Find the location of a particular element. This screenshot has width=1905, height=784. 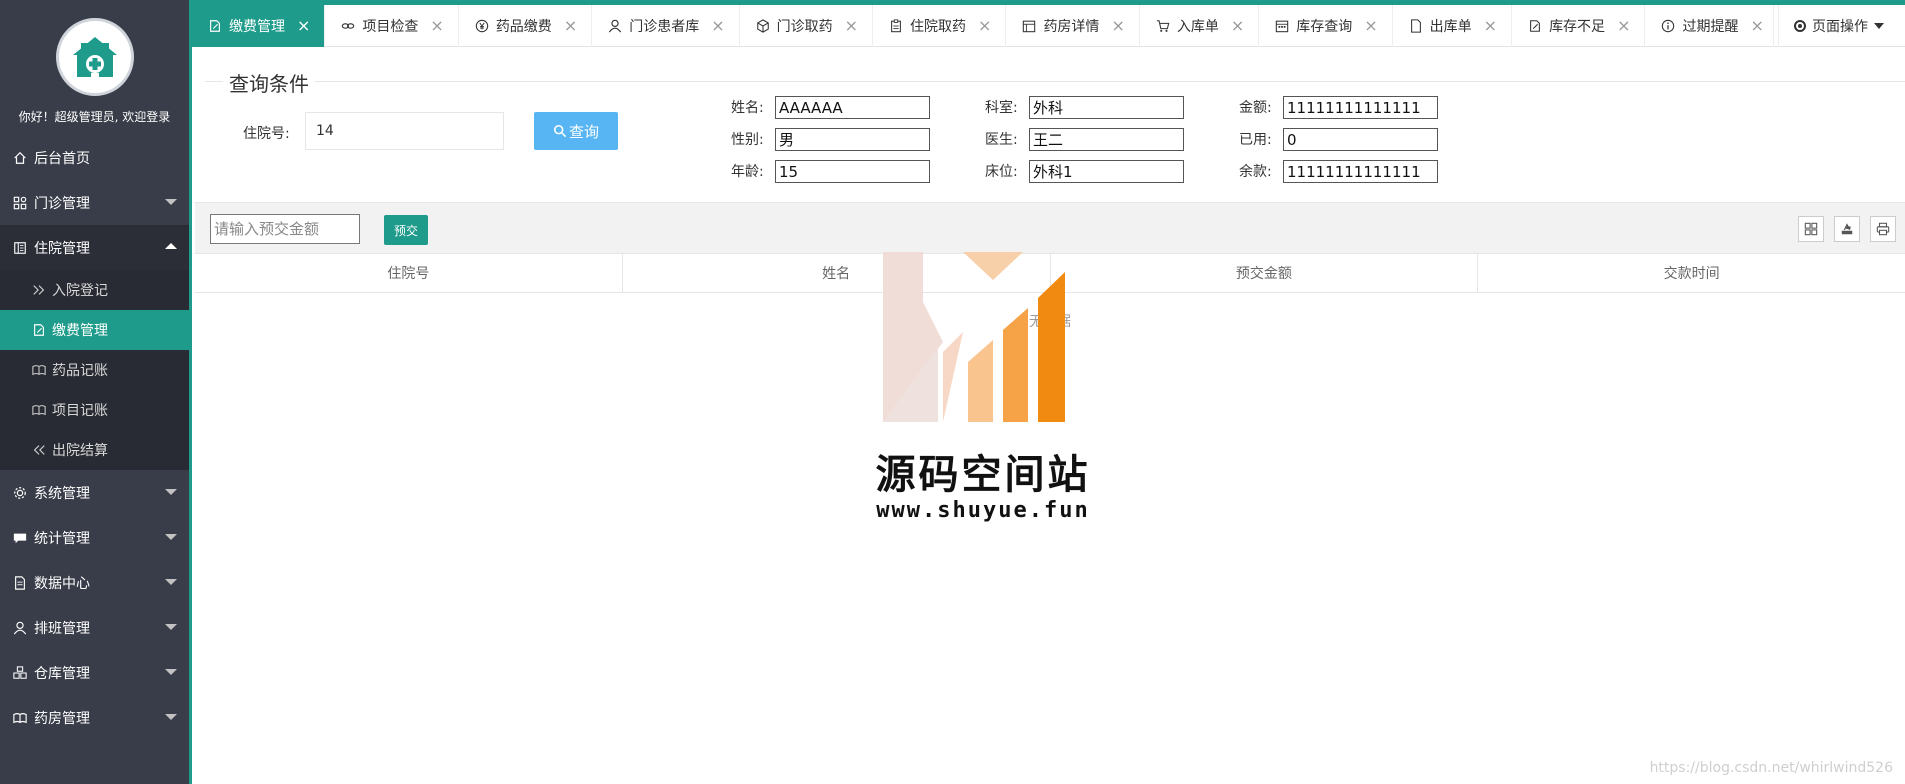

search-button: 查询 is located at coordinates (576, 131).